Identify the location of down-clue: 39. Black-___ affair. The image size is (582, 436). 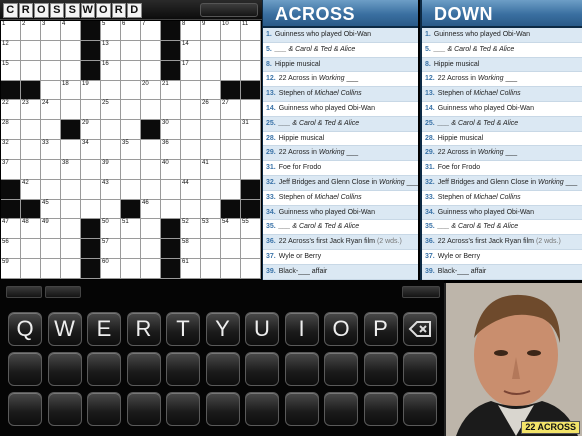
(502, 272).